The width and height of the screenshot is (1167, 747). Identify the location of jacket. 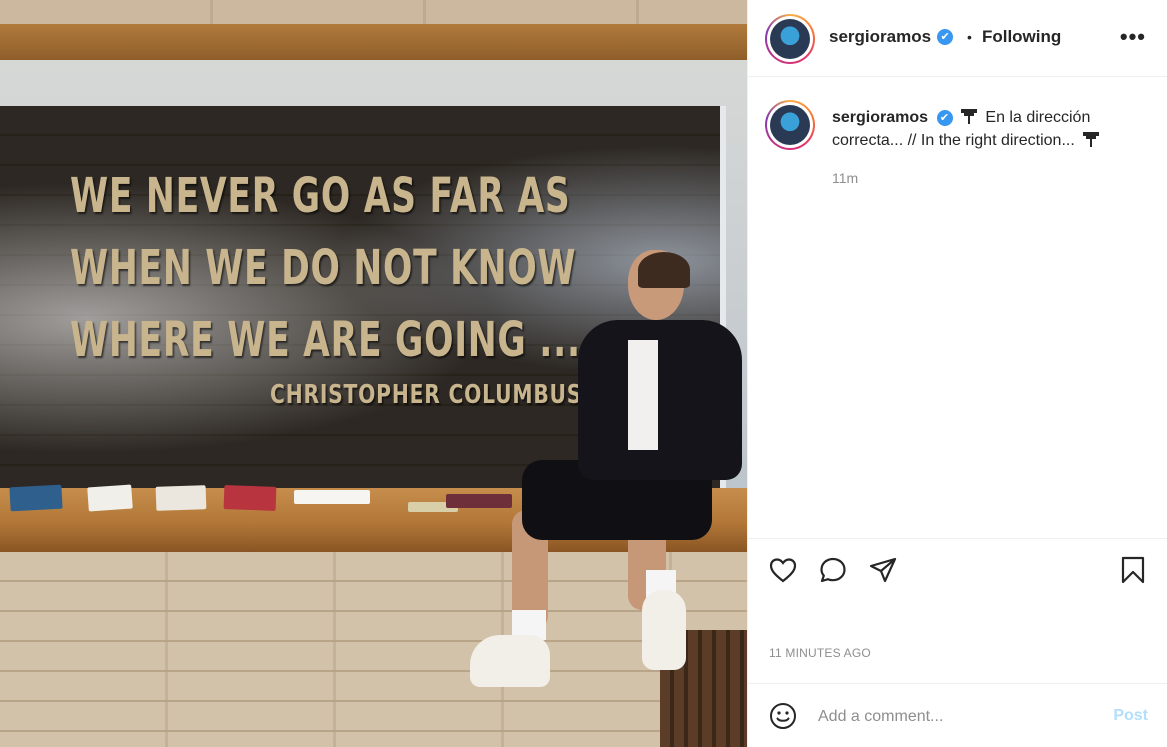
(660, 400).